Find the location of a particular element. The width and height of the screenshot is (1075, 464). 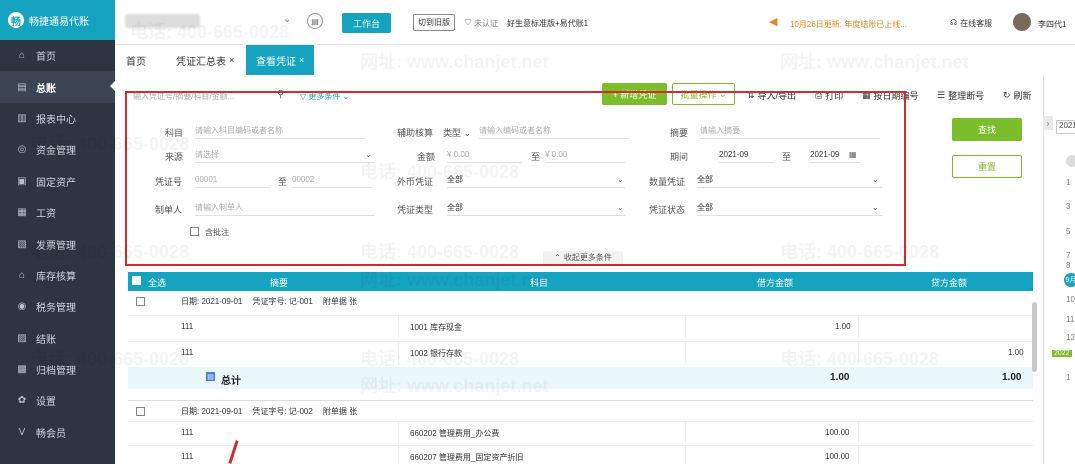

table-row: 111 1001 库存现金 1.00 is located at coordinates (580, 326).